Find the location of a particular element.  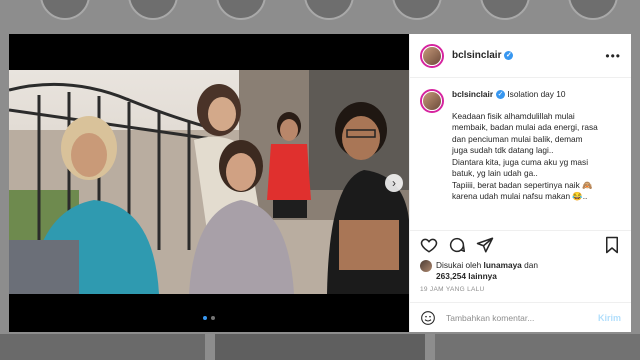

author-avatar is located at coordinates (432, 55).